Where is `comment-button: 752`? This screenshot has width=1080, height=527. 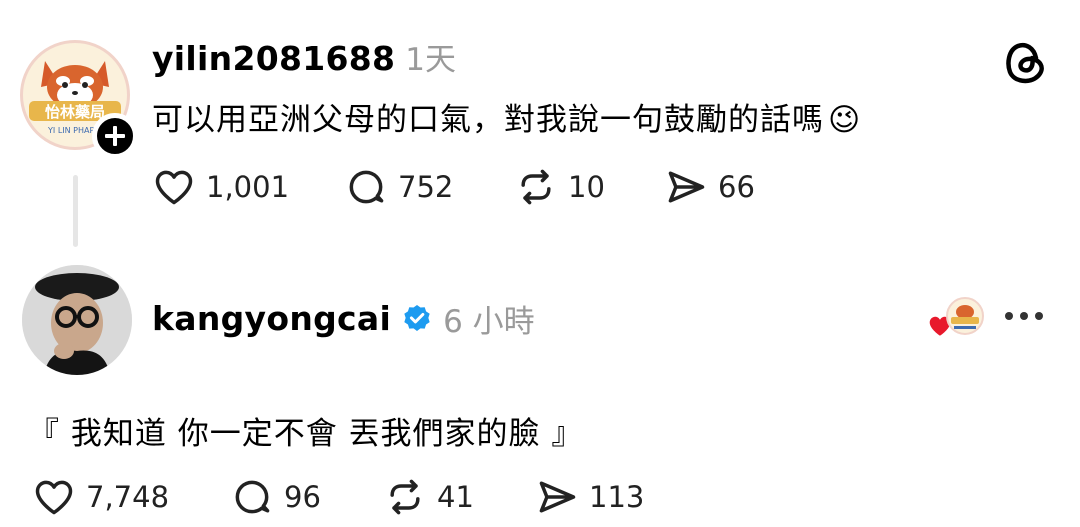
comment-button: 752 is located at coordinates (429, 187).